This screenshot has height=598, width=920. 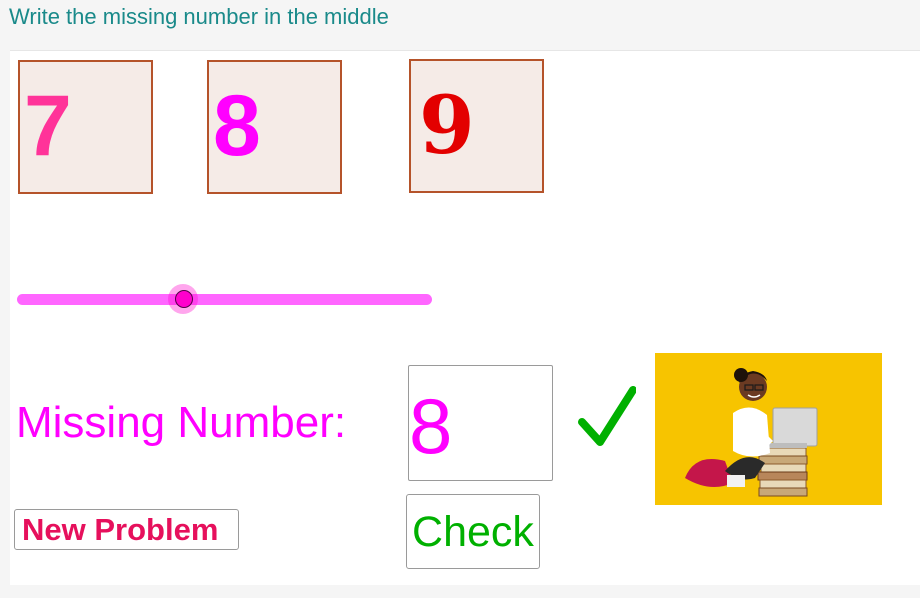 I want to click on missing-number-label: Missing Number:, so click(x=181, y=422).